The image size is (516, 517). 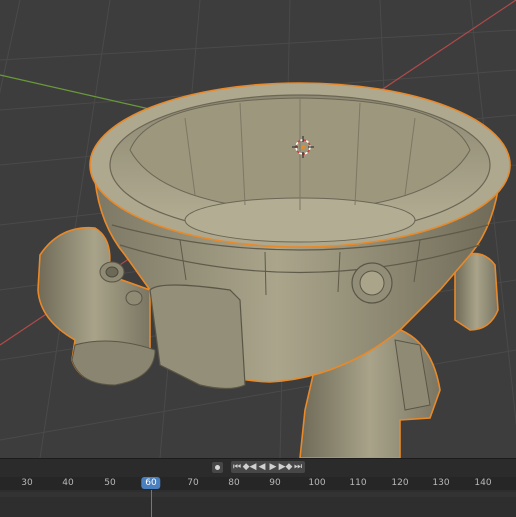 I want to click on frame-label: 40, so click(x=68, y=483).